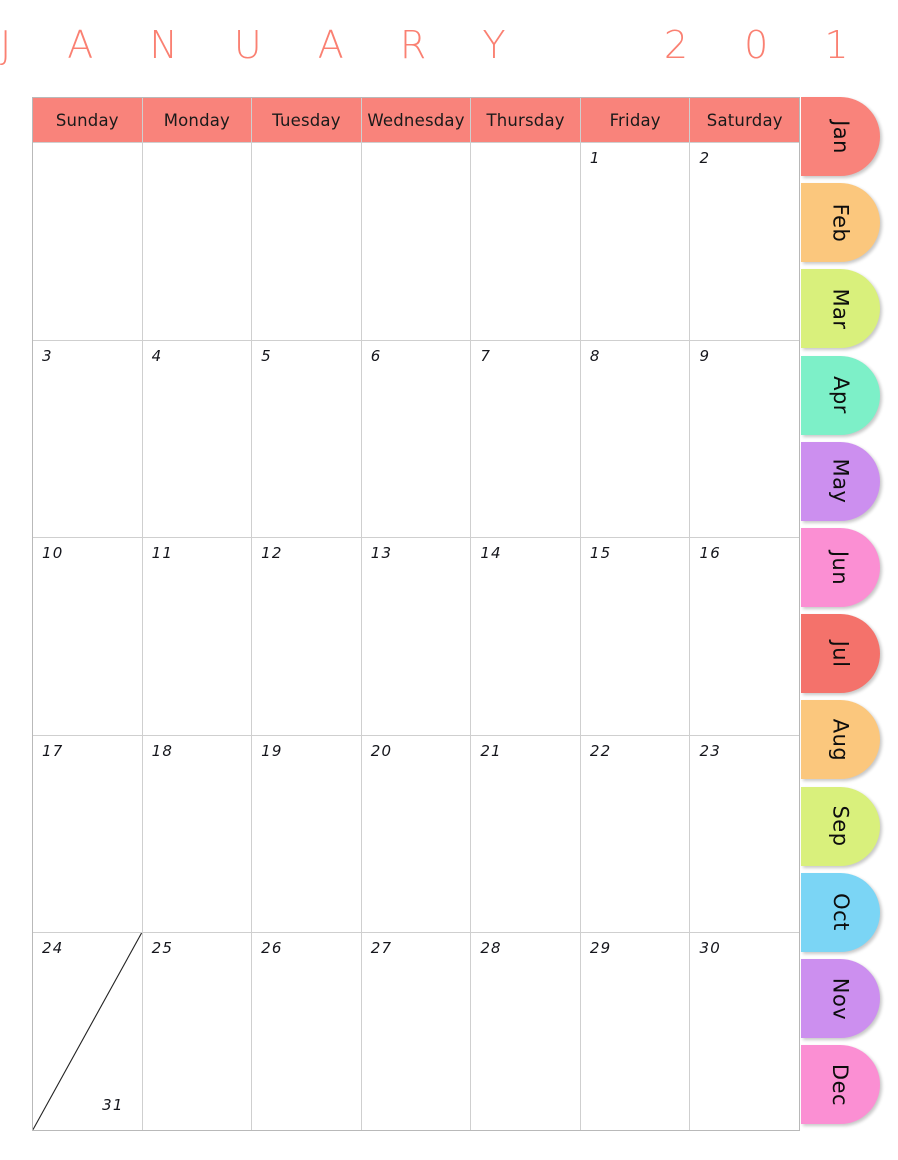 The image size is (898, 1160). Describe the element at coordinates (376, 355) in the screenshot. I see `day-number: 6` at that location.